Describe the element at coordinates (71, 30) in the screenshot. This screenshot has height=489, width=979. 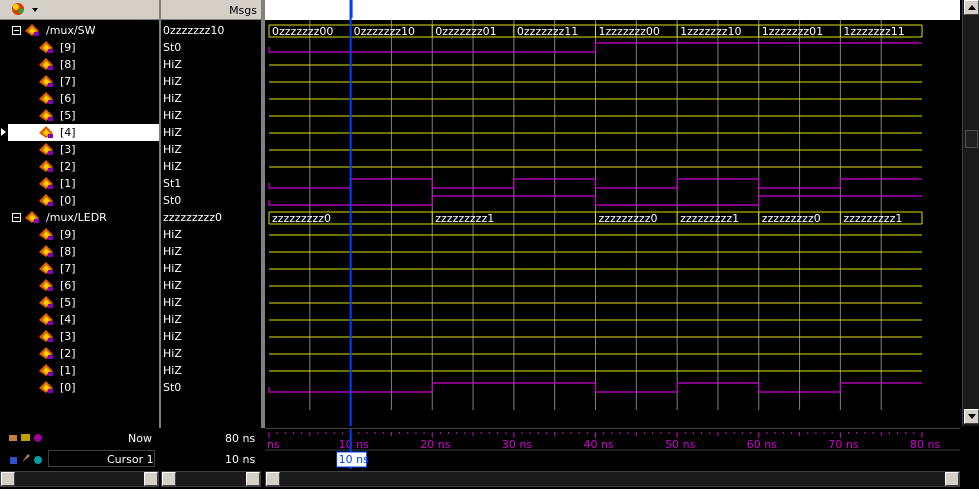
I see `signal-name: /mux/SW` at that location.